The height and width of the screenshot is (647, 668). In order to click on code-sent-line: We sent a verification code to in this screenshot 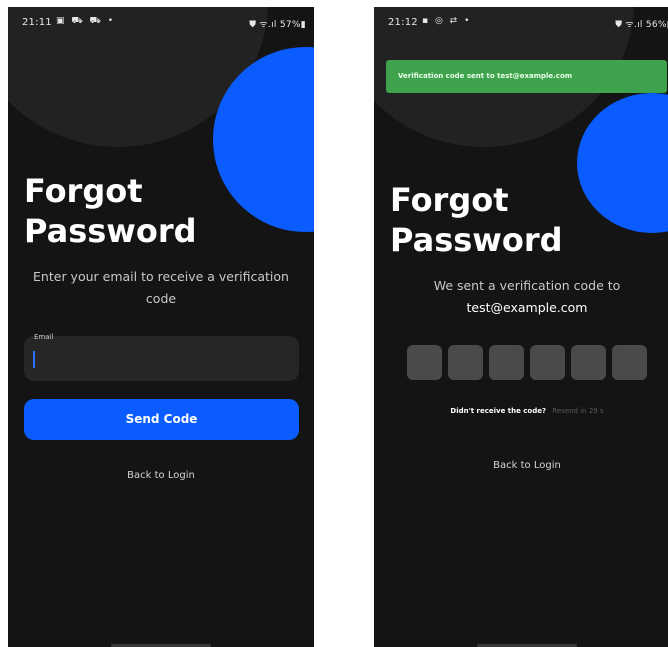, I will do `click(527, 285)`.